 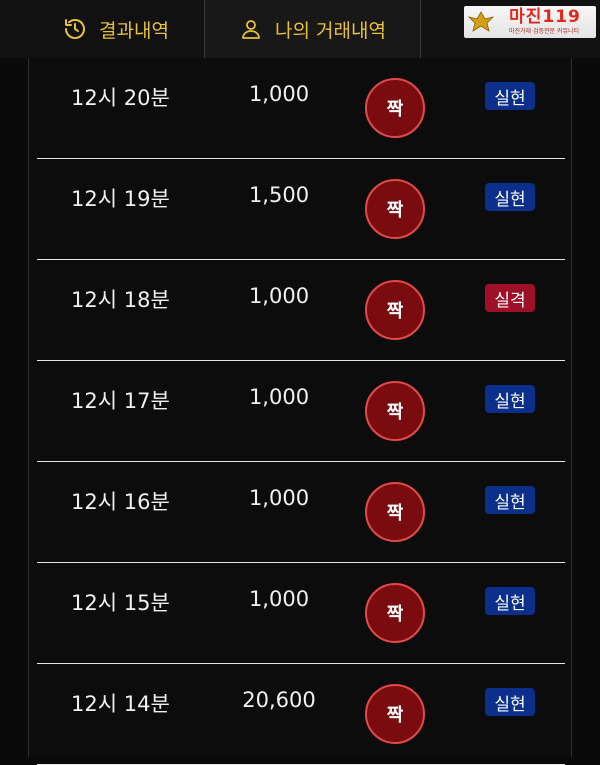 I want to click on logo-wordmark: 마진119, so click(x=545, y=17).